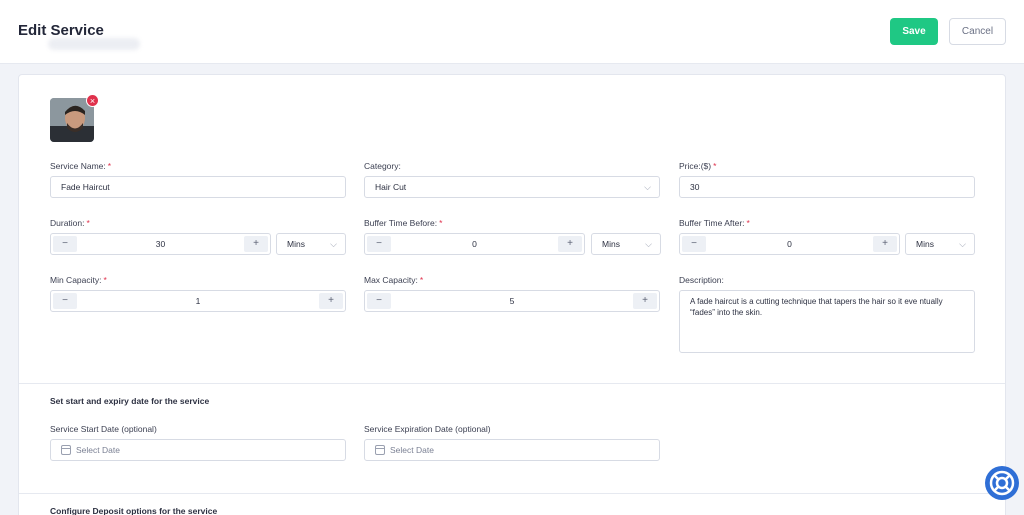  I want to click on category-value: Hair Cut, so click(391, 187).